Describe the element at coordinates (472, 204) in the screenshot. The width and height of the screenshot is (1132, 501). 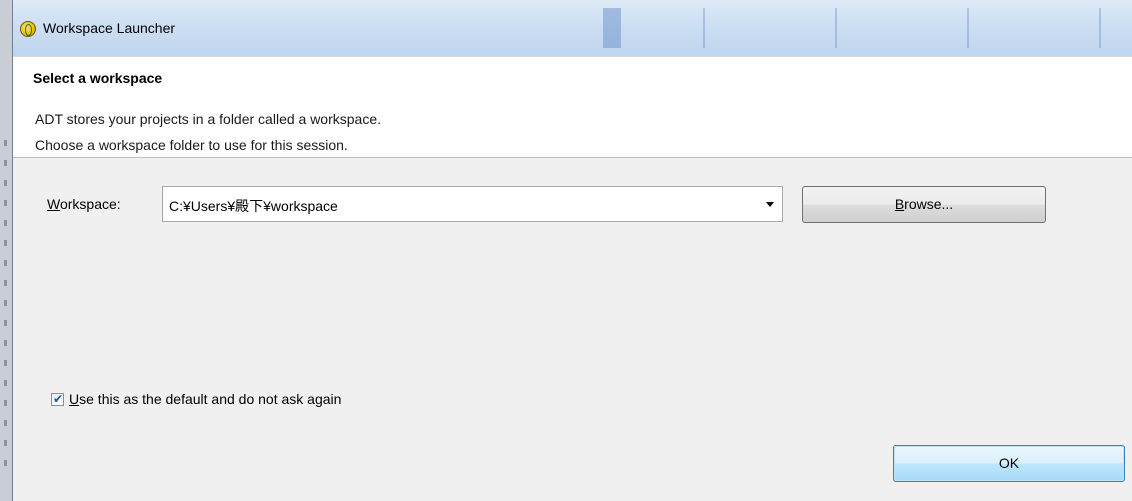
I see `workspace-combo: C:¥Users¥殿下¥workspace` at that location.